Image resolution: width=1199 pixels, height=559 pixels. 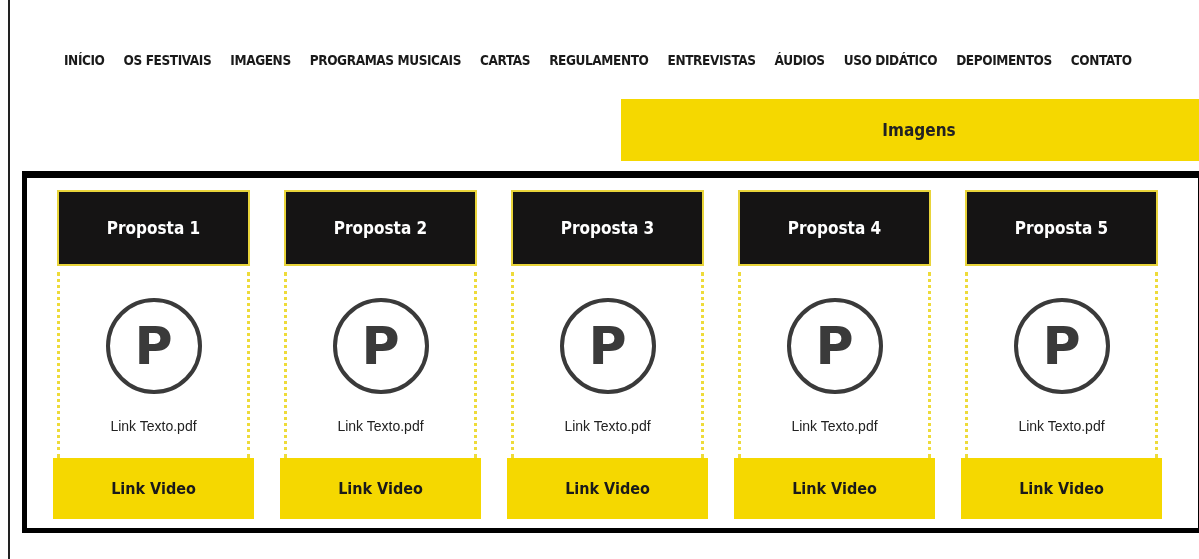 What do you see at coordinates (84, 61) in the screenshot?
I see `nav-link: INÍCIO` at bounding box center [84, 61].